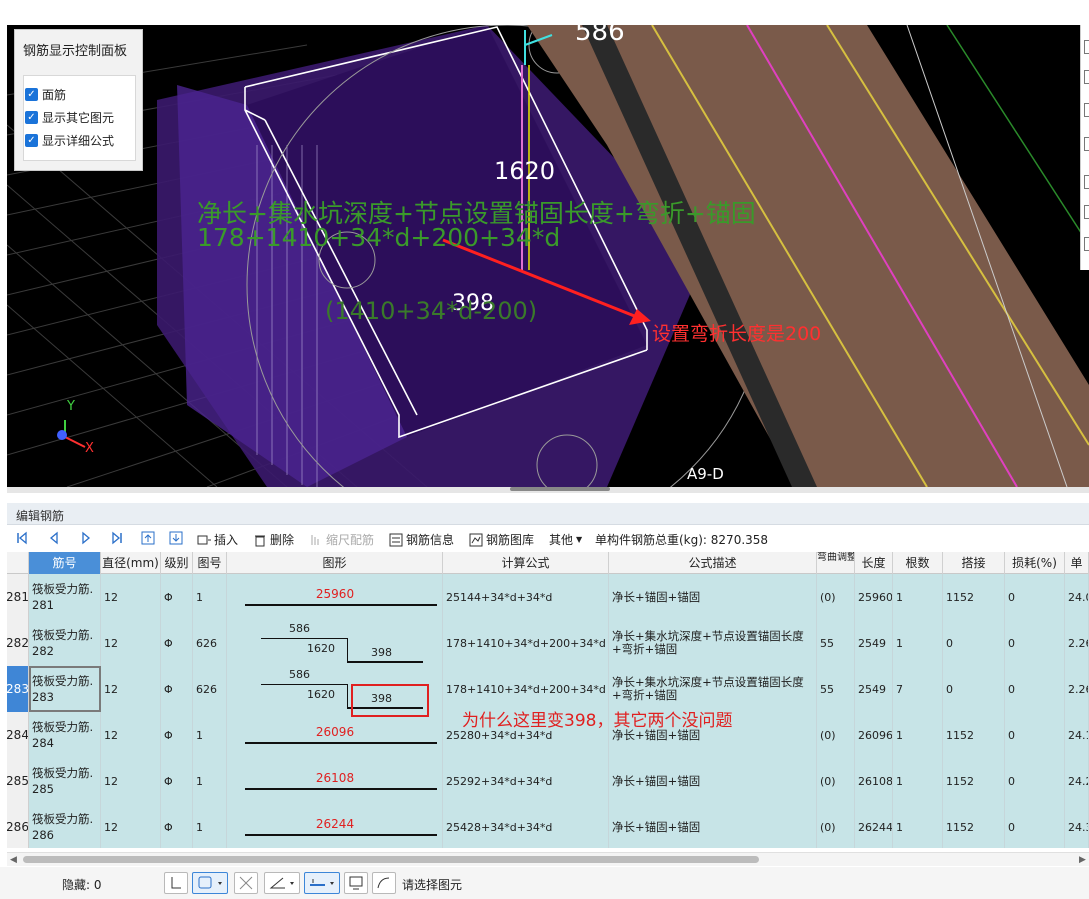 This screenshot has width=1089, height=899. I want to click on curve-tool-button, so click(384, 883).